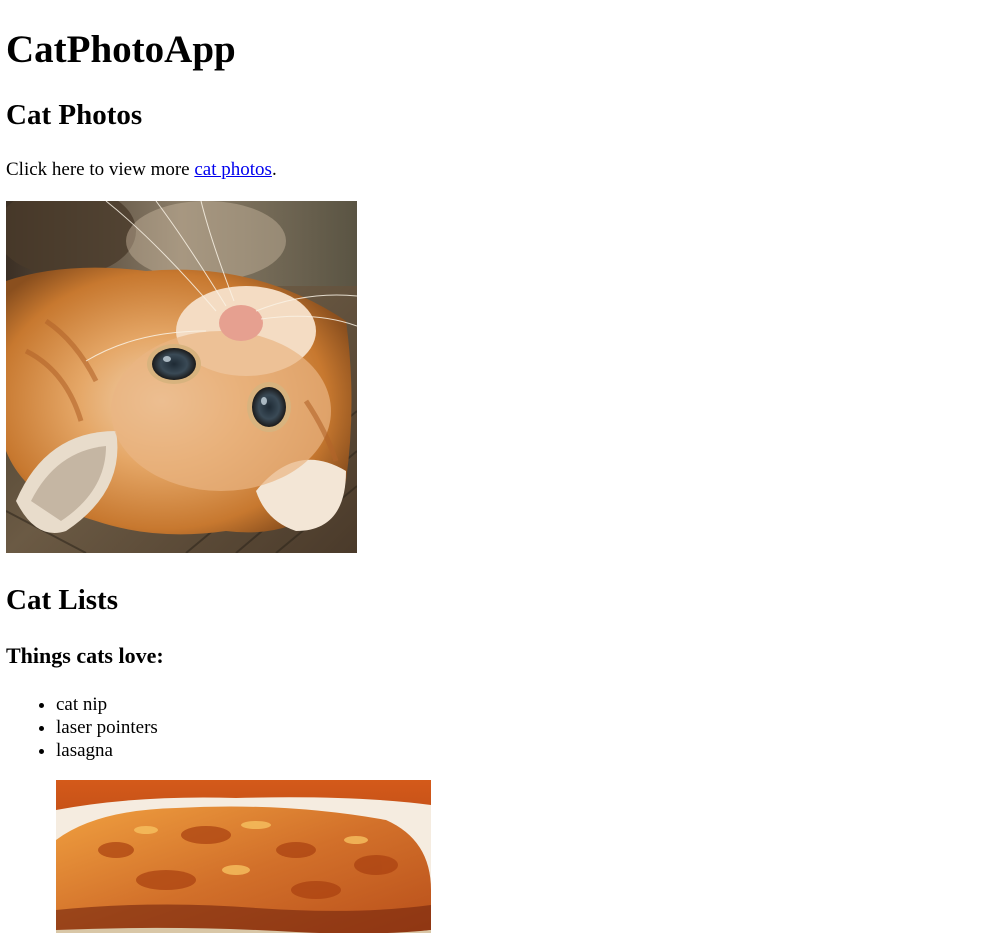 The width and height of the screenshot is (999, 933). I want to click on lasagna-photo, so click(243, 856).